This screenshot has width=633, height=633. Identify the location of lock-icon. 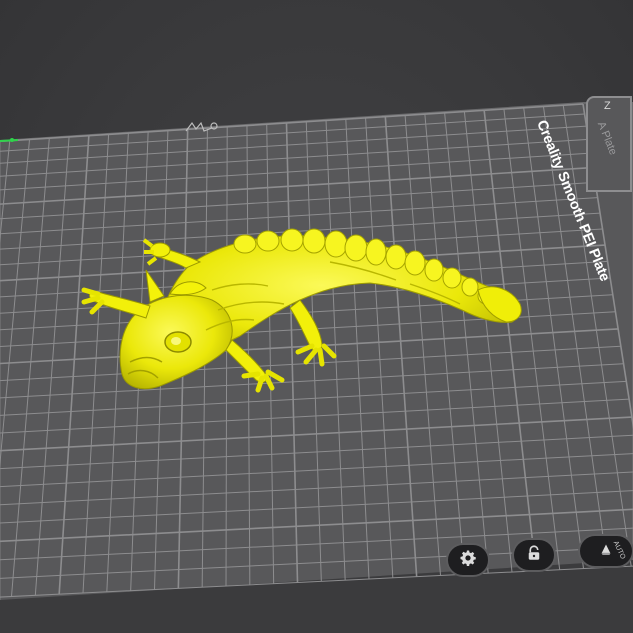
(534, 555).